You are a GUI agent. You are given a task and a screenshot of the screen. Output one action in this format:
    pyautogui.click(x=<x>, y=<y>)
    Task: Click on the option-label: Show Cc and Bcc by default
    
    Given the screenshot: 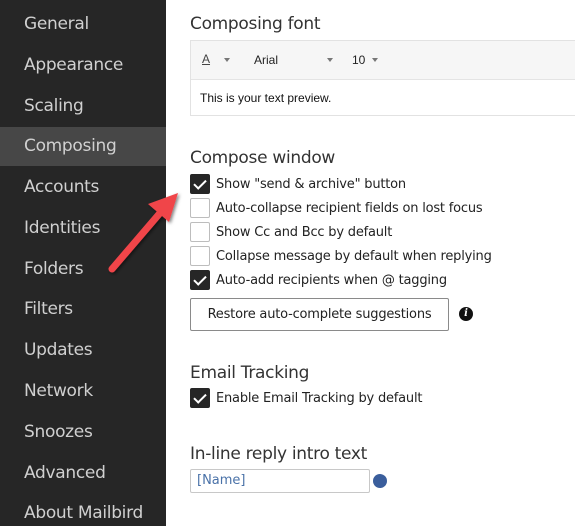 What is the action you would take?
    pyautogui.click(x=304, y=232)
    